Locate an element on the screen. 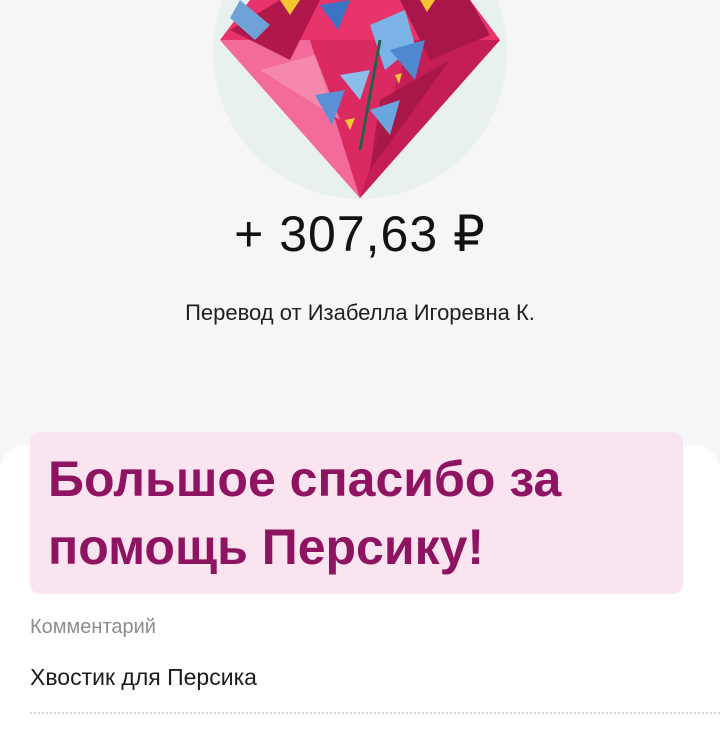 This screenshot has width=720, height=745. comment-divider is located at coordinates (375, 713).